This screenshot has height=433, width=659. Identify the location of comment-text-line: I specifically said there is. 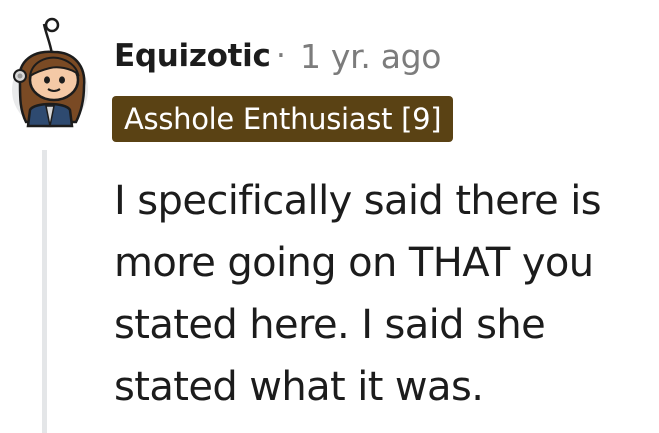
(358, 201).